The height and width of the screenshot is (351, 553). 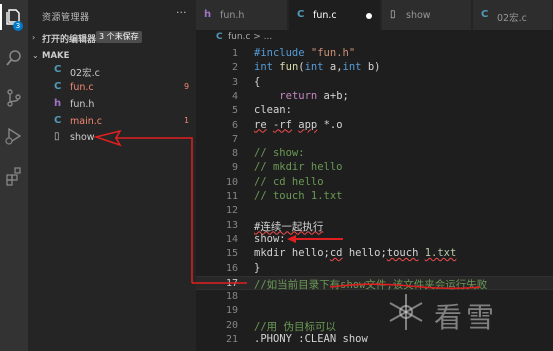 I want to click on code-line: 12, so click(x=374, y=211).